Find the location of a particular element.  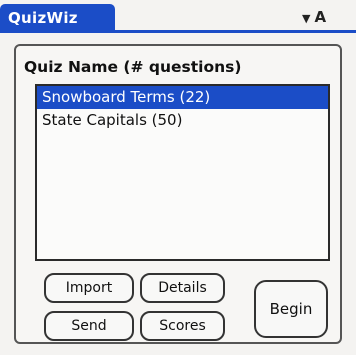

begin-button: Begin is located at coordinates (291, 309).